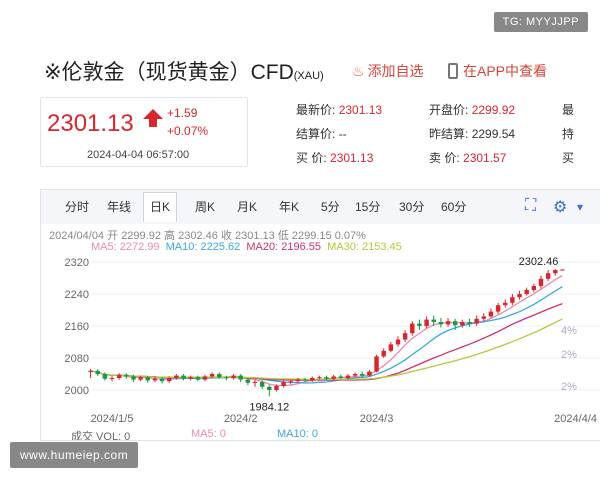 The width and height of the screenshot is (600, 480). Describe the element at coordinates (297, 434) in the screenshot. I see `volume-ma10: MA10: 0` at that location.